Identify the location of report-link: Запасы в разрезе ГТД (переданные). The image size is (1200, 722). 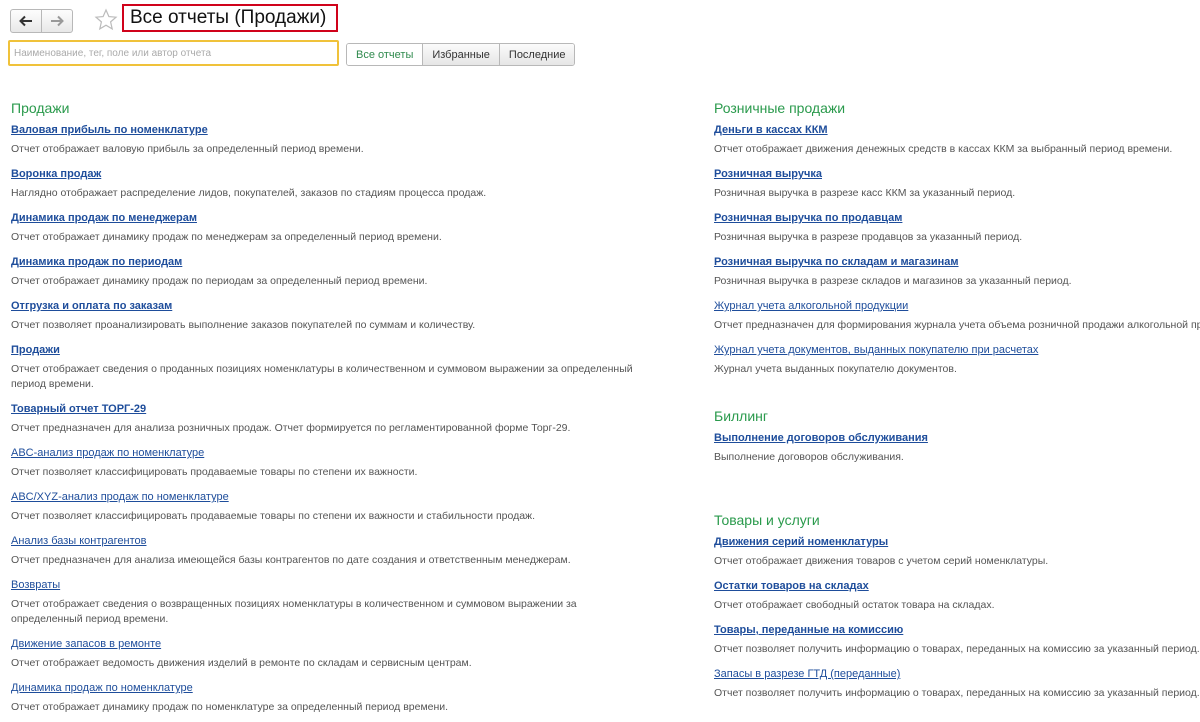
(807, 674).